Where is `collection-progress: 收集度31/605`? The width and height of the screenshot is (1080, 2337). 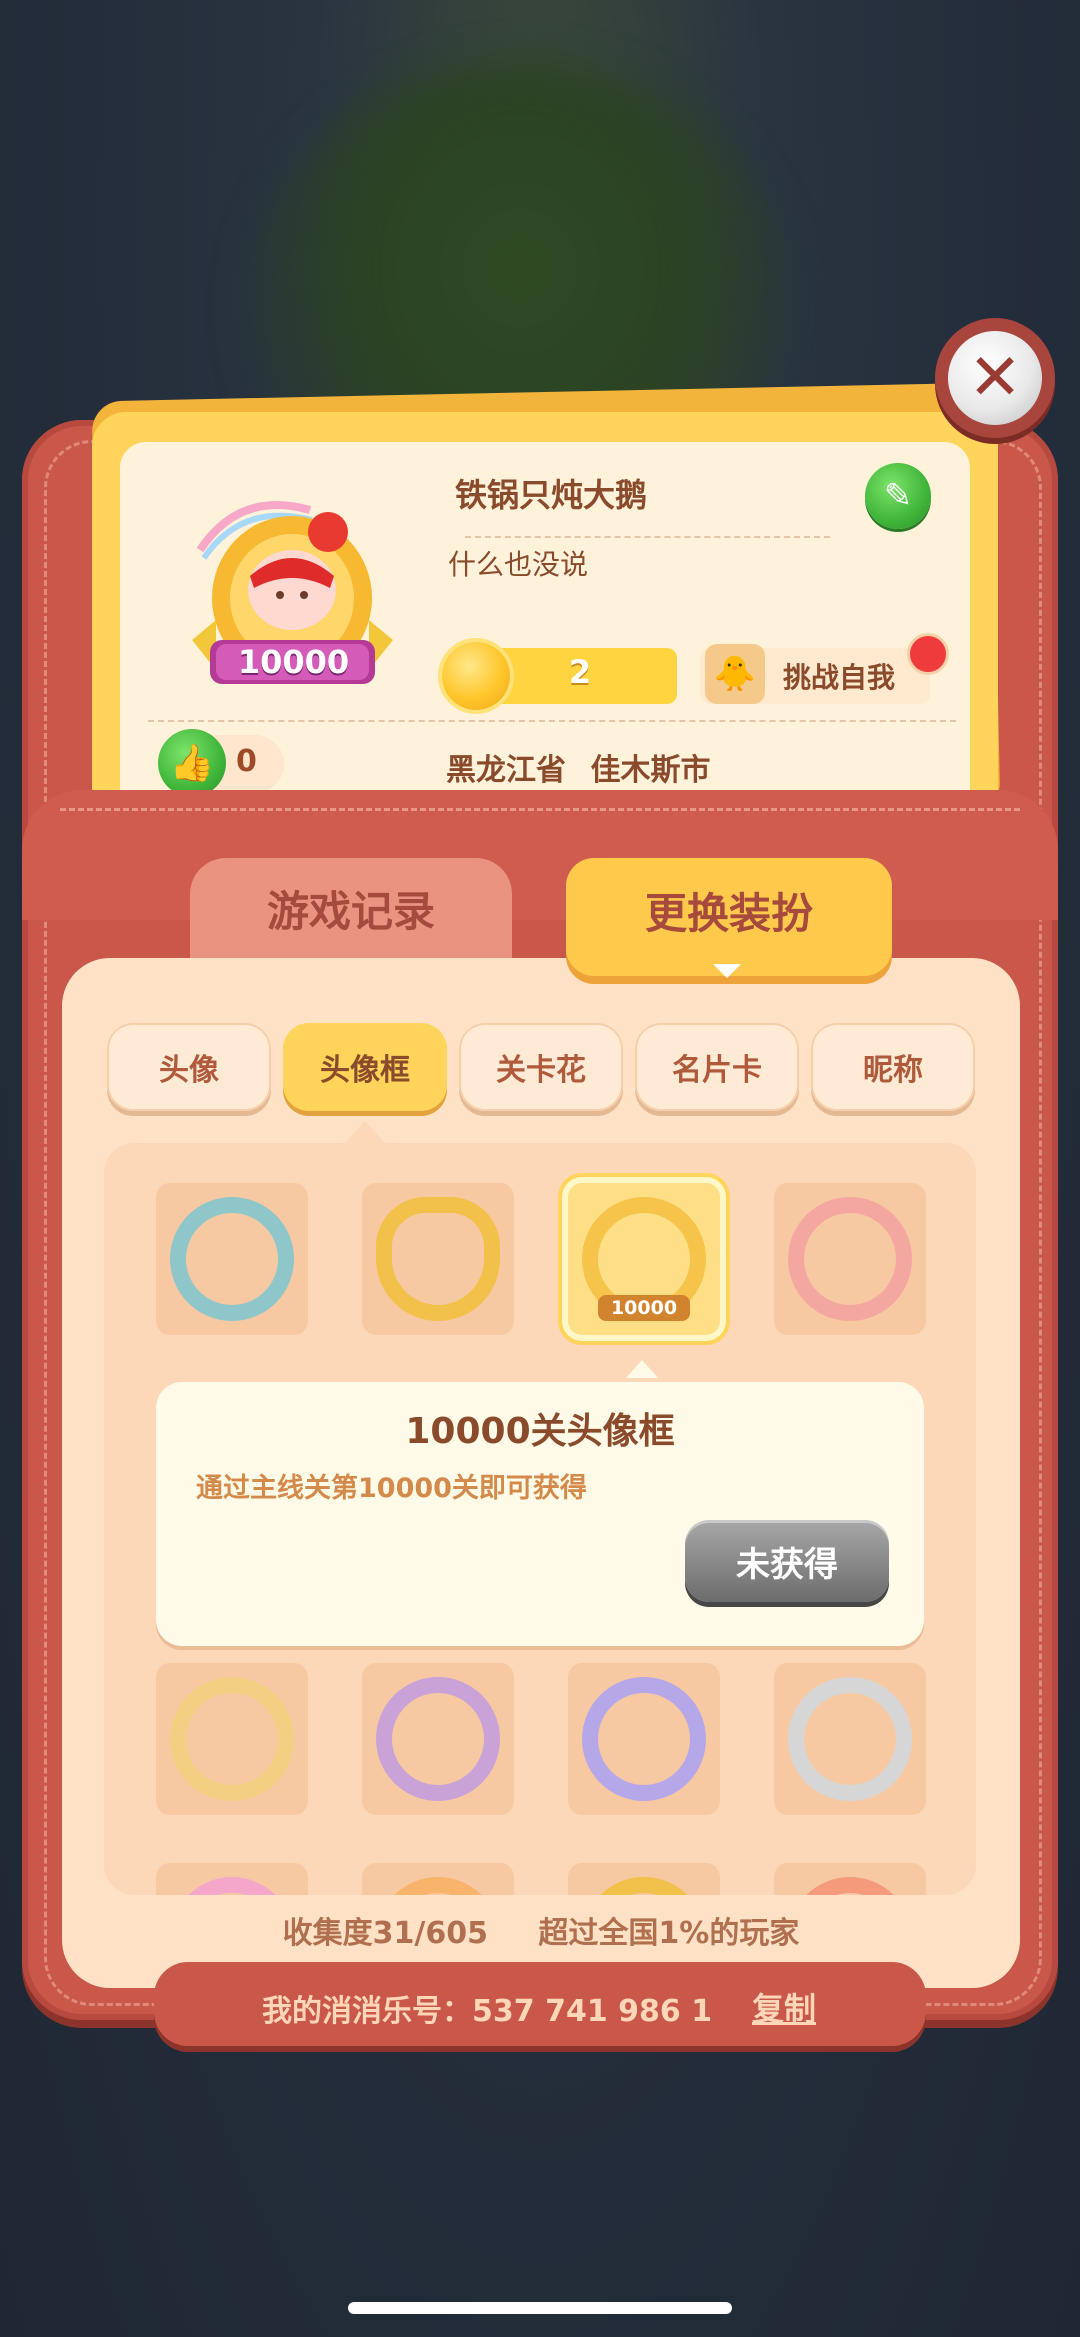 collection-progress: 收集度31/605 is located at coordinates (385, 1933).